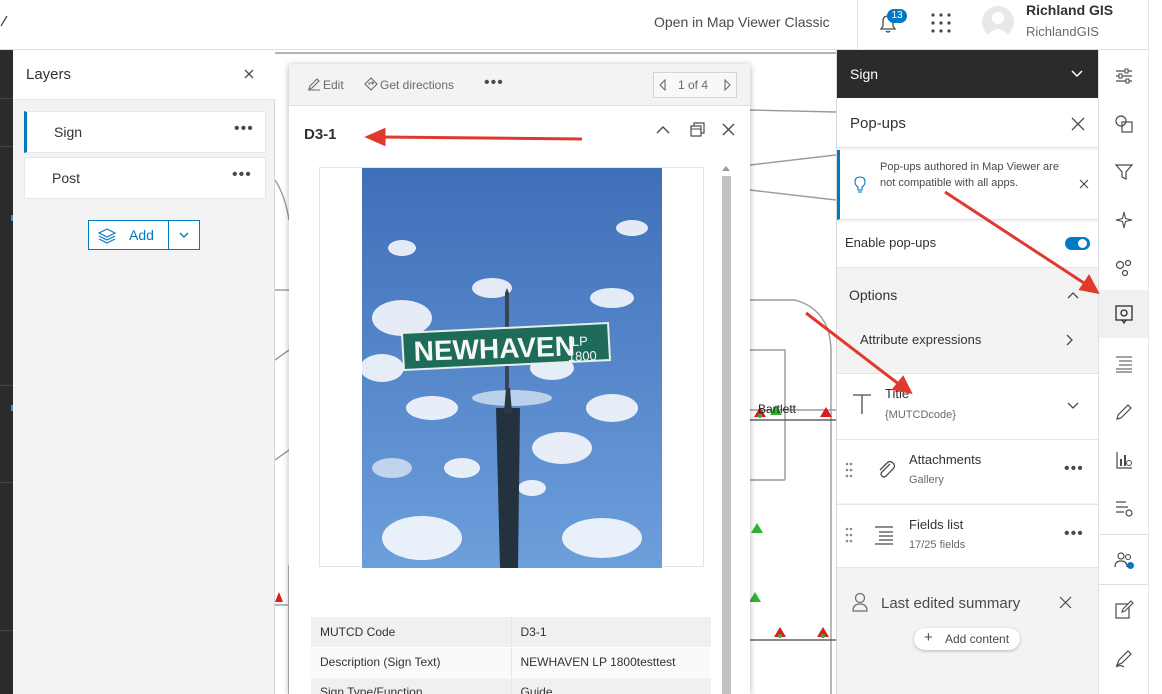 The image size is (1162, 694). What do you see at coordinates (968, 245) in the screenshot?
I see `enable-popups-row: Enable pop-ups` at bounding box center [968, 245].